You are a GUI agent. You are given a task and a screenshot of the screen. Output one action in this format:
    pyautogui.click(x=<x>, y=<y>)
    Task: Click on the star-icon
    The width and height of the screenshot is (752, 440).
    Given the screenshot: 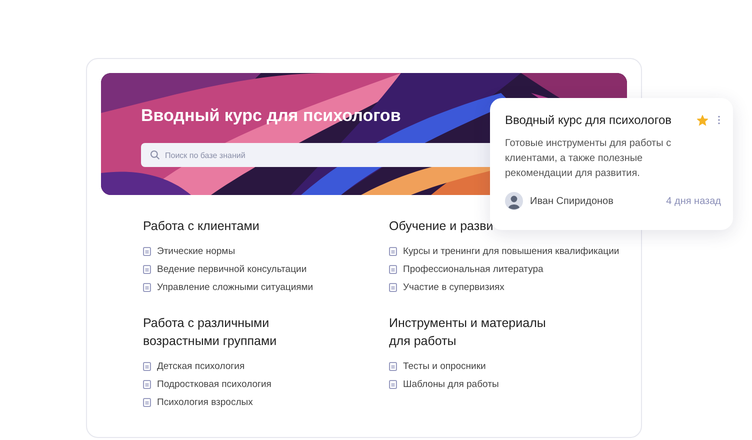 What is the action you would take?
    pyautogui.click(x=702, y=120)
    